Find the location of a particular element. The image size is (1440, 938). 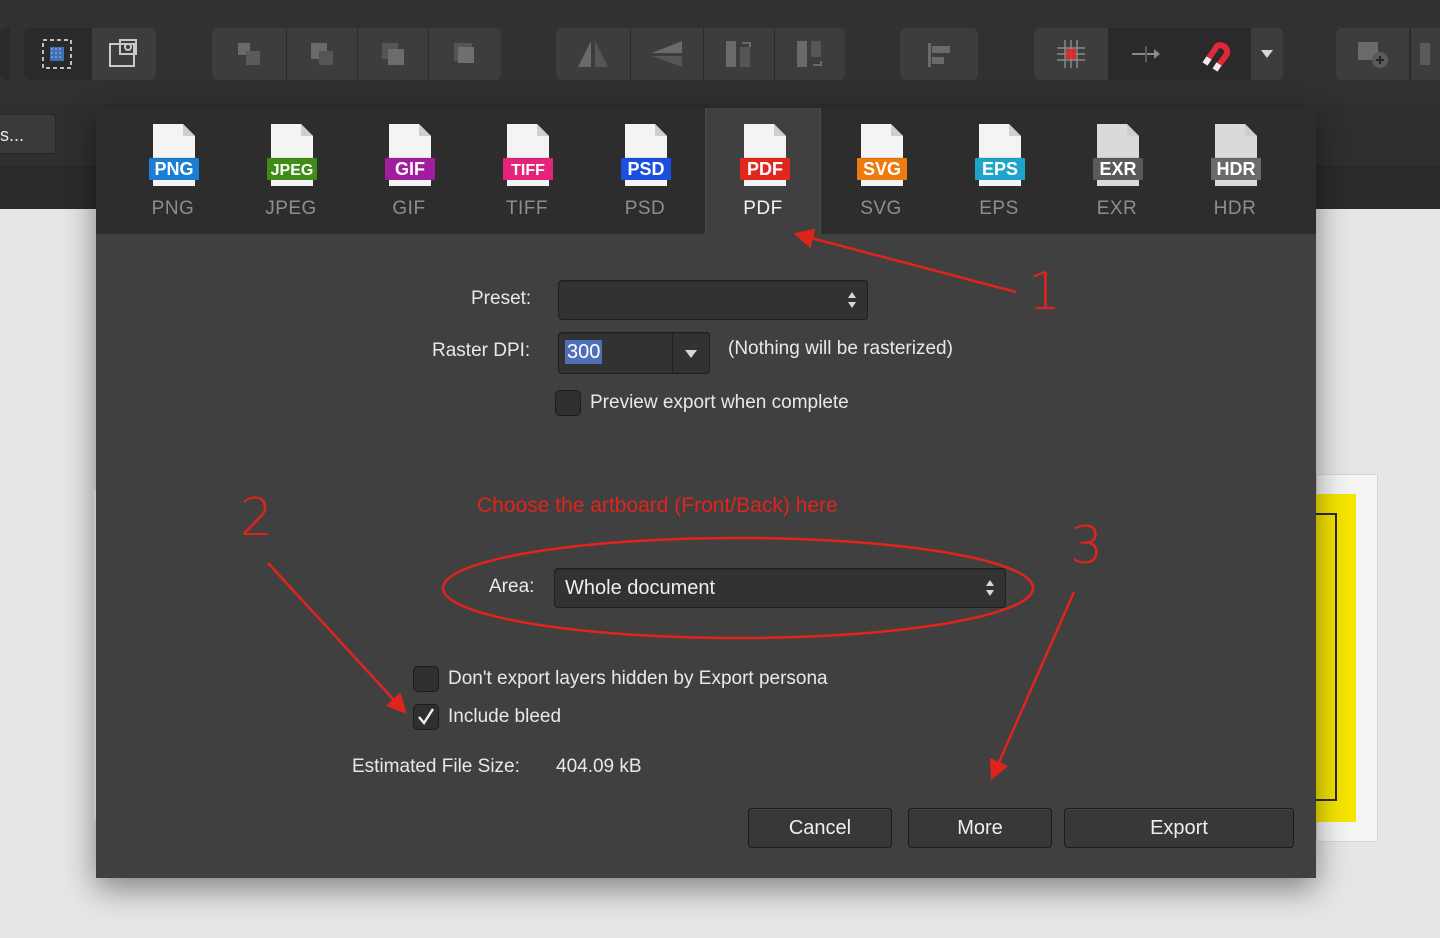

raster-note: (Nothing will be rasterized) is located at coordinates (840, 348).